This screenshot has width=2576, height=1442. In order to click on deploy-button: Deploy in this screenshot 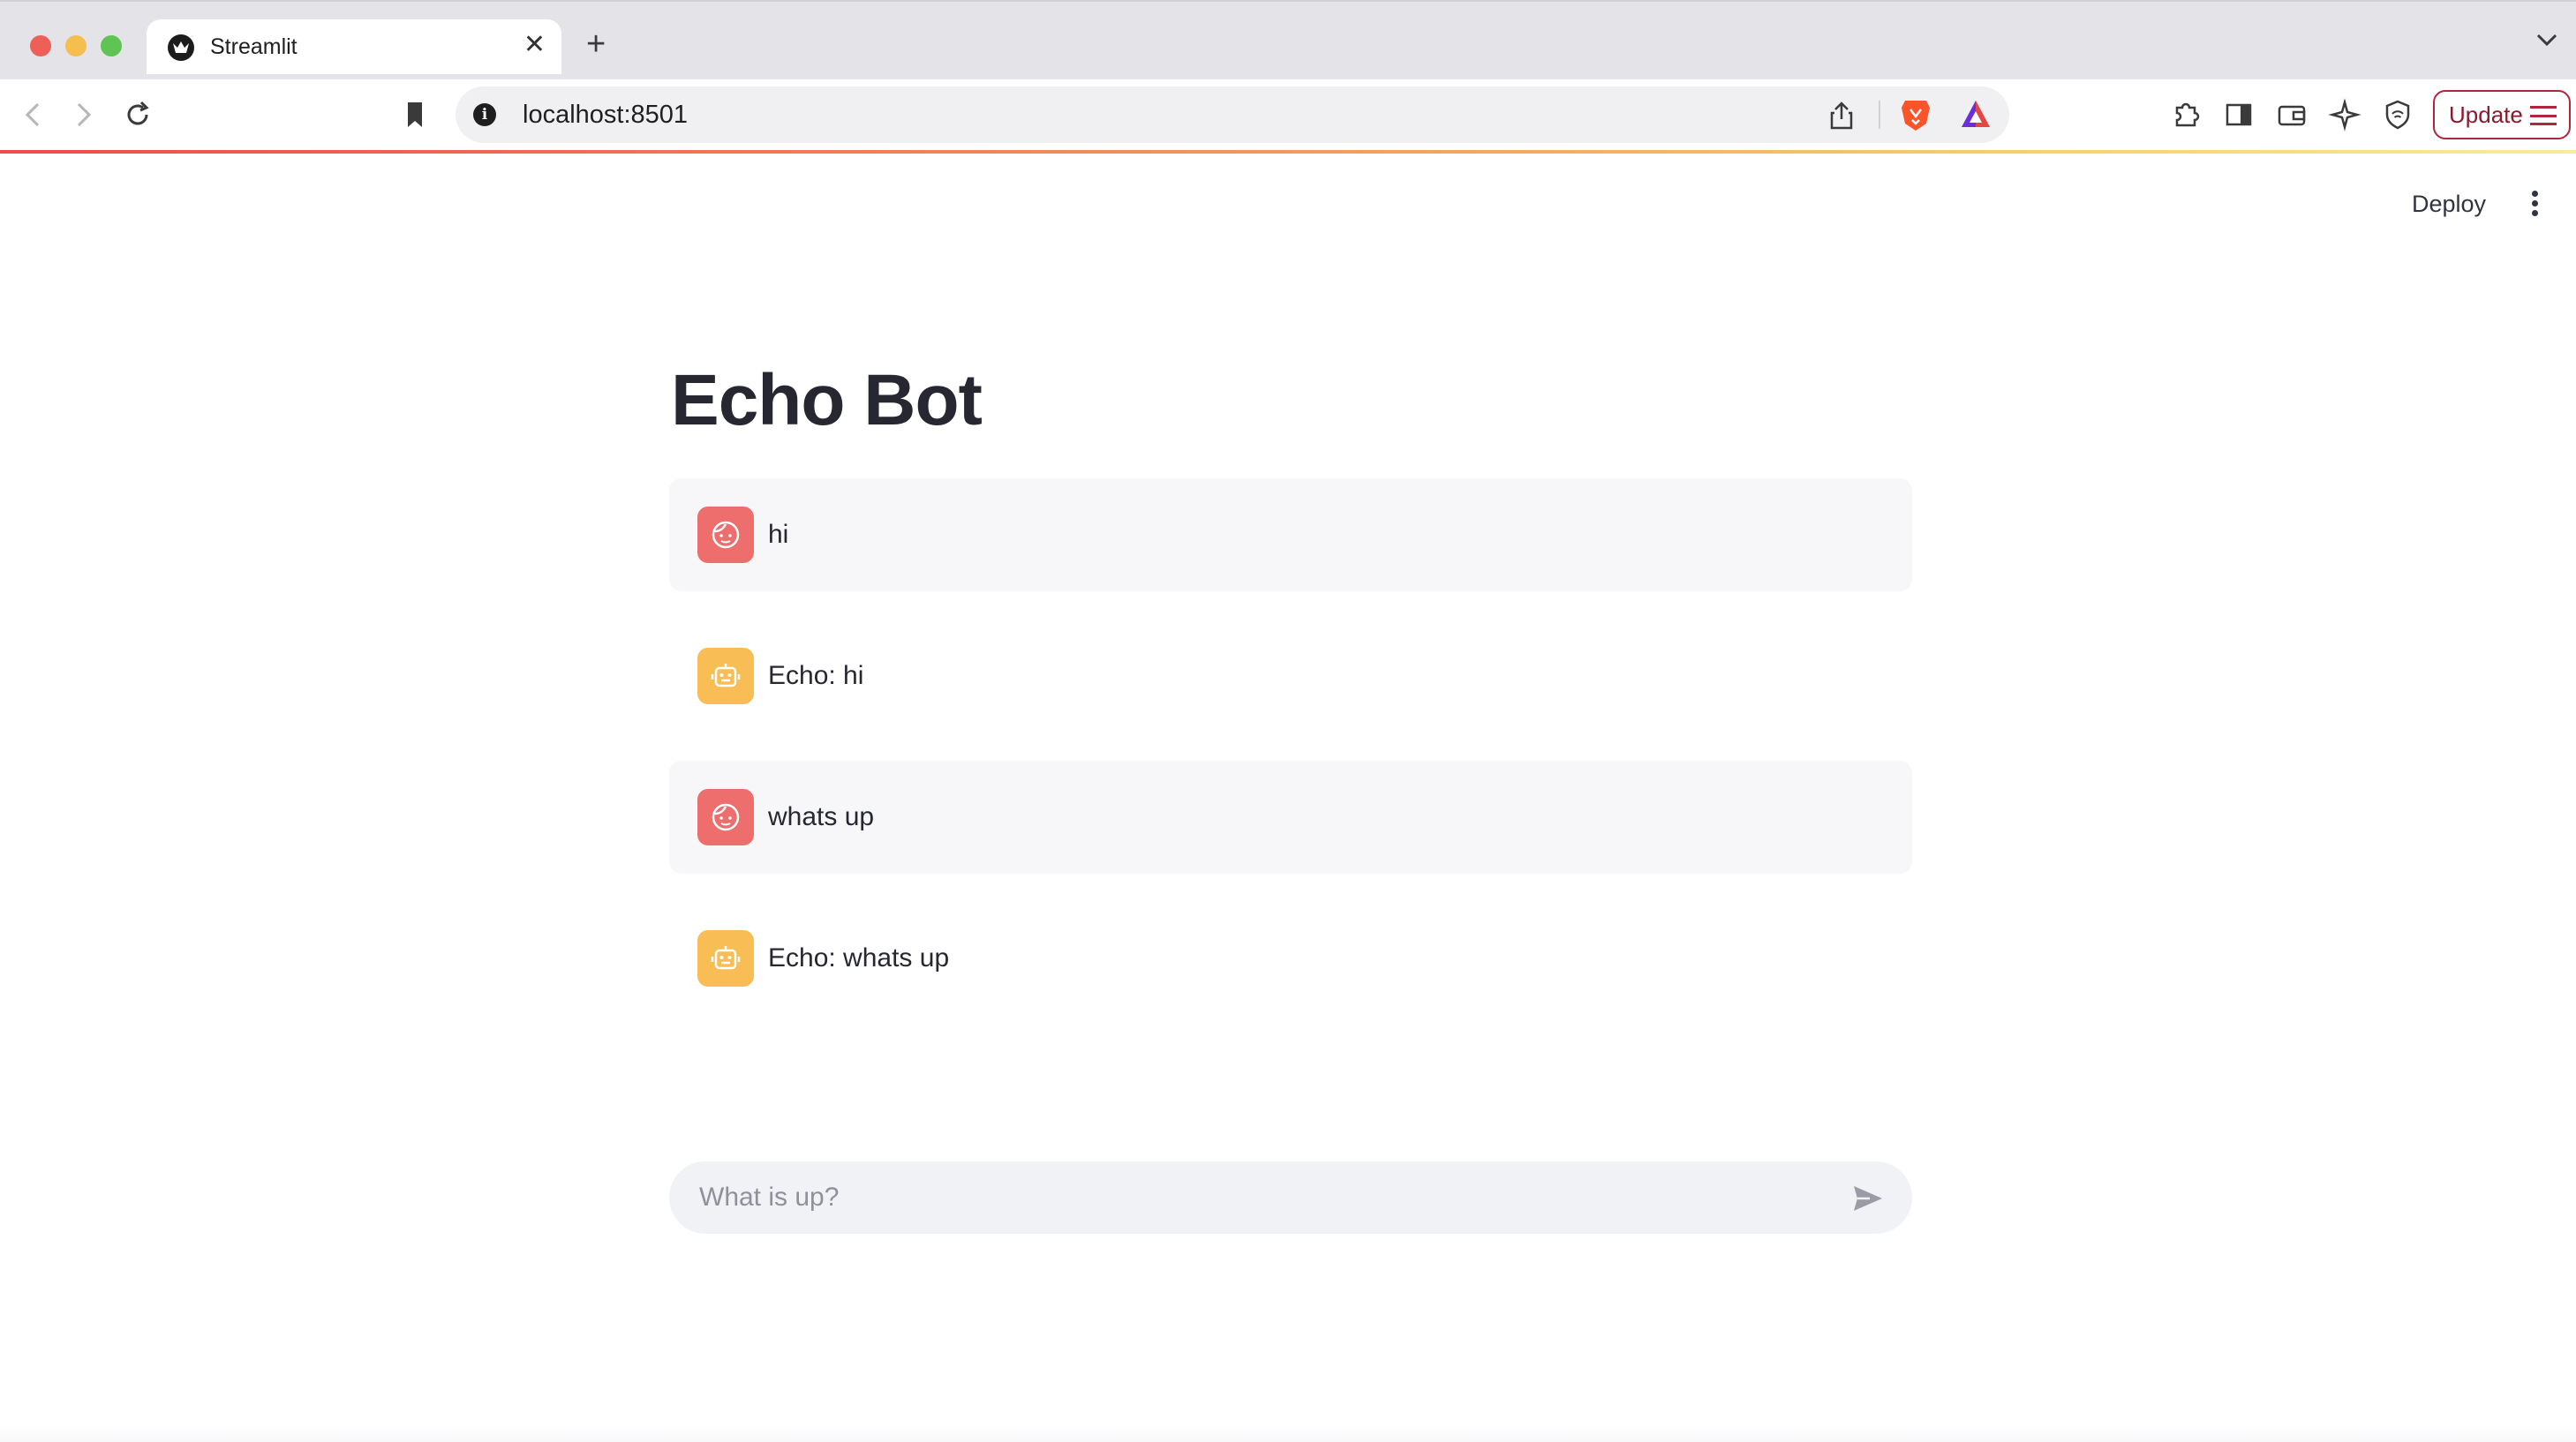, I will do `click(2449, 204)`.